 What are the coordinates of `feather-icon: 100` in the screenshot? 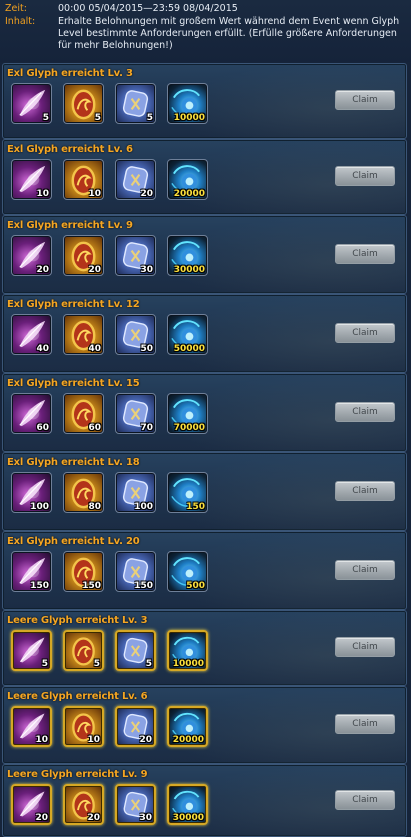 It's located at (31, 492).